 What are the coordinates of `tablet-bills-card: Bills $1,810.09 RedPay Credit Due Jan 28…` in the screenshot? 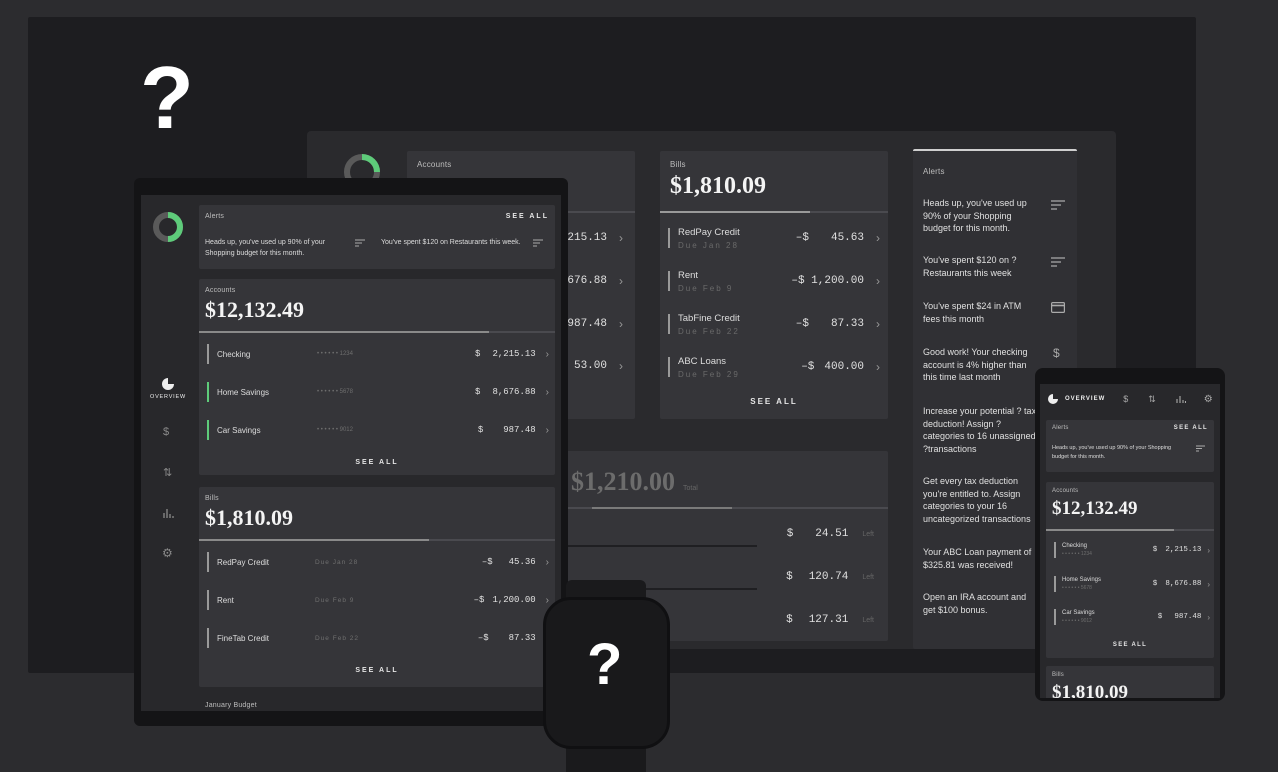 It's located at (377, 587).